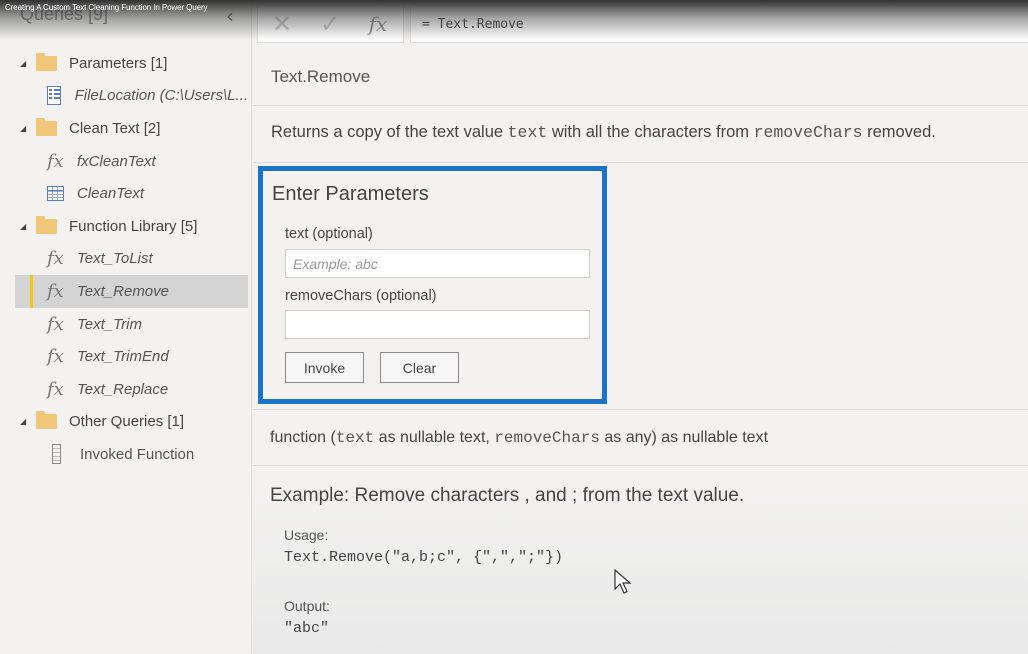  I want to click on removechars-param-label: removeChars (optional), so click(361, 296).